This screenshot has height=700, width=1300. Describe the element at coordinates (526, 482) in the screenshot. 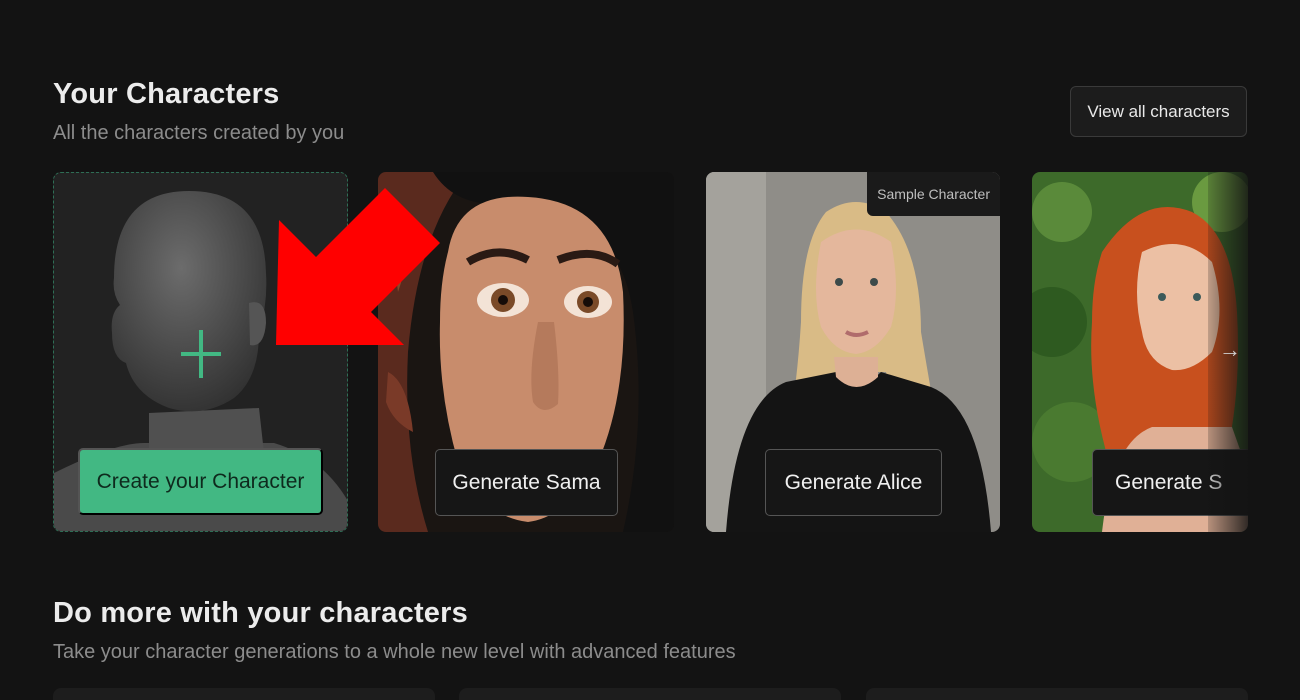

I see `generate-character-button: Generate Sama` at that location.